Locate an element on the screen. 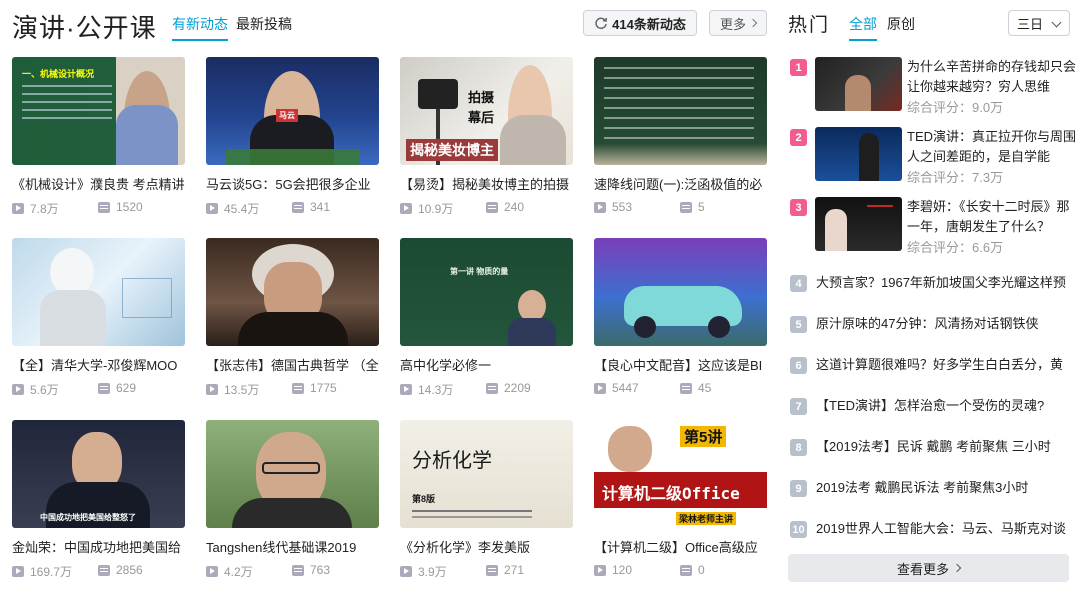 This screenshot has height=598, width=1080. rank-title: 这道计算题很难吗？好多学生白白丢分，黄 is located at coordinates (947, 365).